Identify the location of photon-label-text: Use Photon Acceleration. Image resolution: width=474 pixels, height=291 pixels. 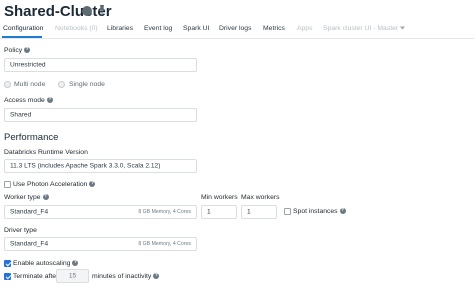
(50, 184).